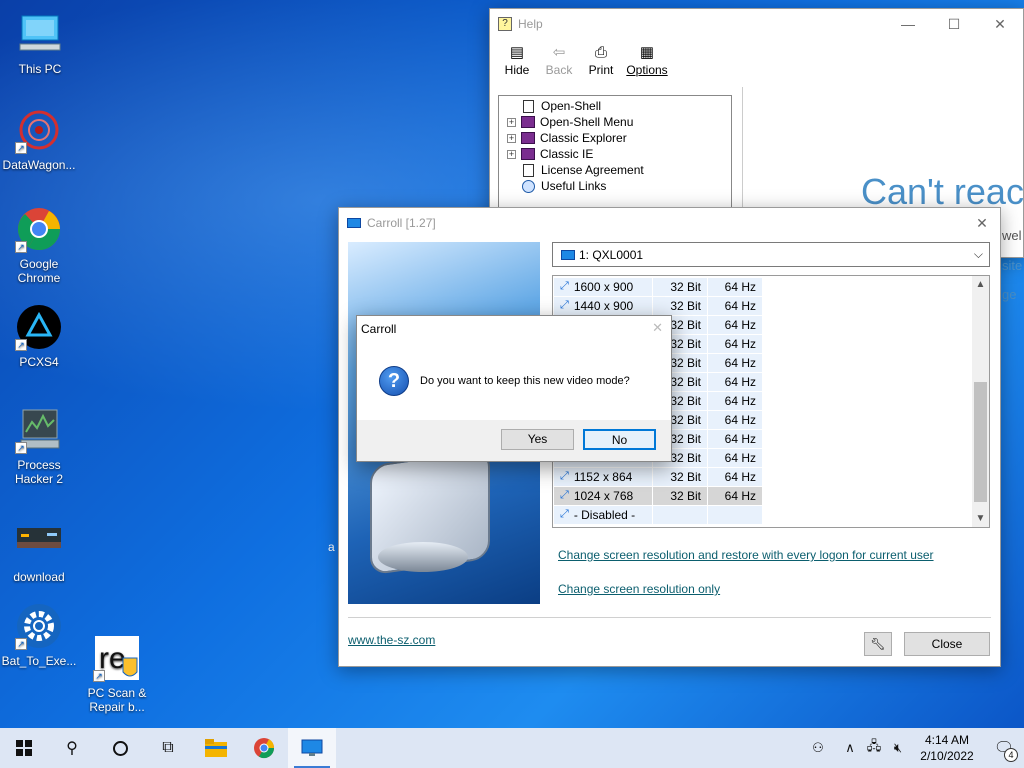 Image resolution: width=1024 pixels, height=768 pixels. I want to click on scrollbar: ▲ ▼, so click(980, 401).